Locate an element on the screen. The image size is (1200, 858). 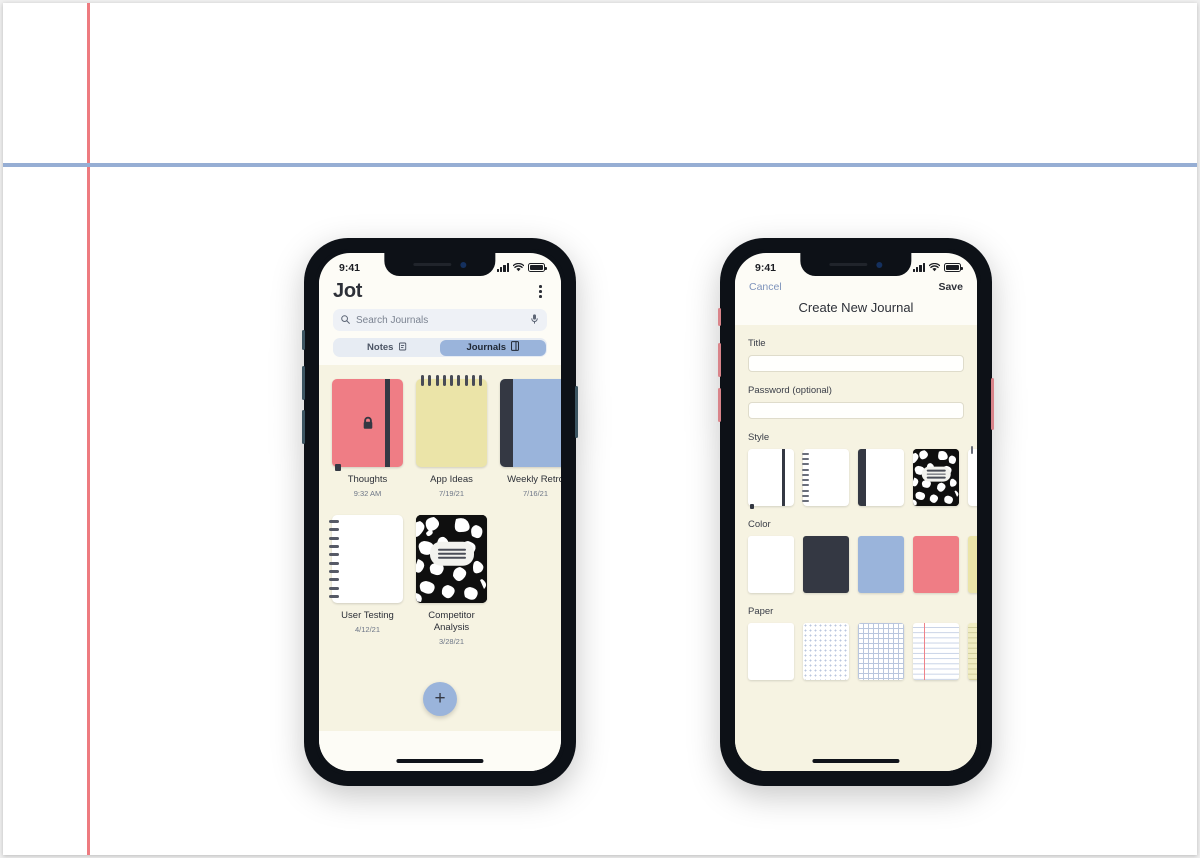
journal-card-weekly-retro: Weekly Retro 7/16/21 is located at coordinates (530, 438).